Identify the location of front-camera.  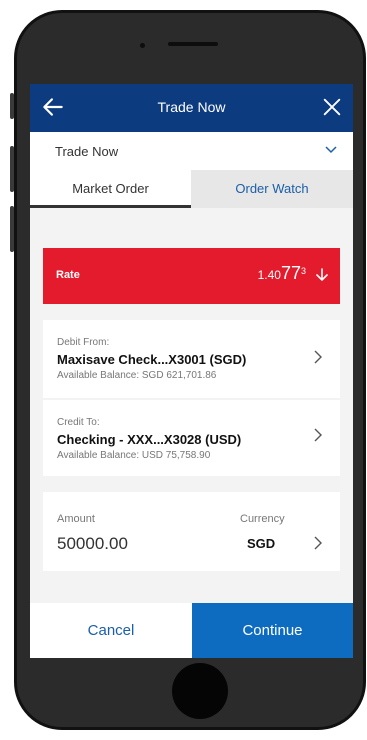
(142, 45).